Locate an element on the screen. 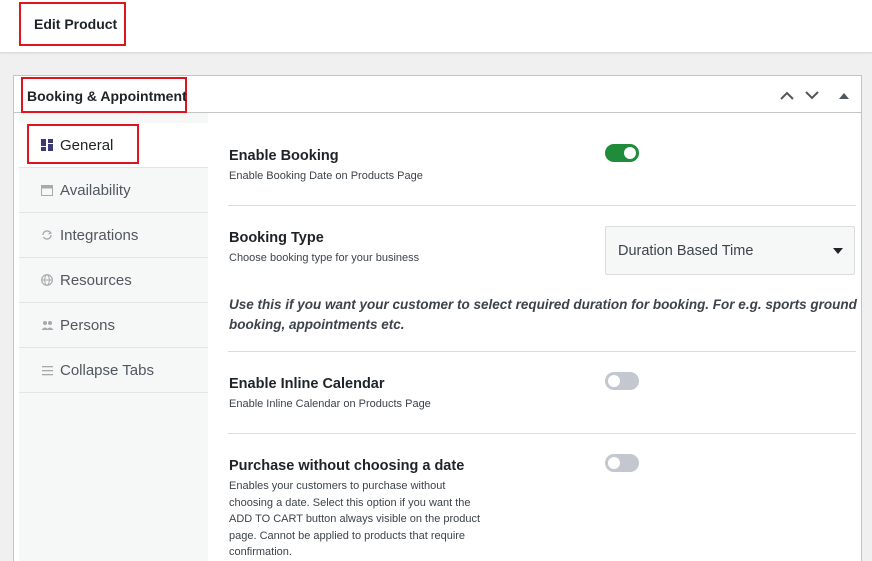 The width and height of the screenshot is (872, 561). enable-booking-desc: Enable Booking Date on Products Page is located at coordinates (326, 176).